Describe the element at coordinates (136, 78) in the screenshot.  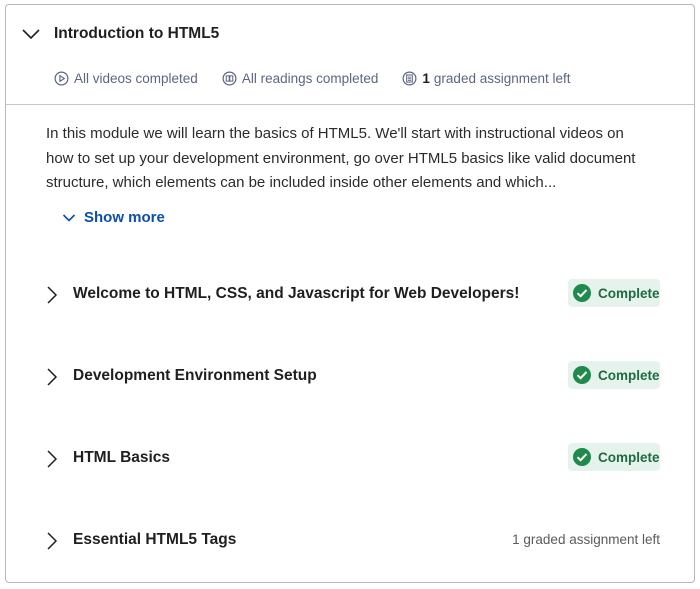
I see `videos-stat-label: All videos completed` at that location.